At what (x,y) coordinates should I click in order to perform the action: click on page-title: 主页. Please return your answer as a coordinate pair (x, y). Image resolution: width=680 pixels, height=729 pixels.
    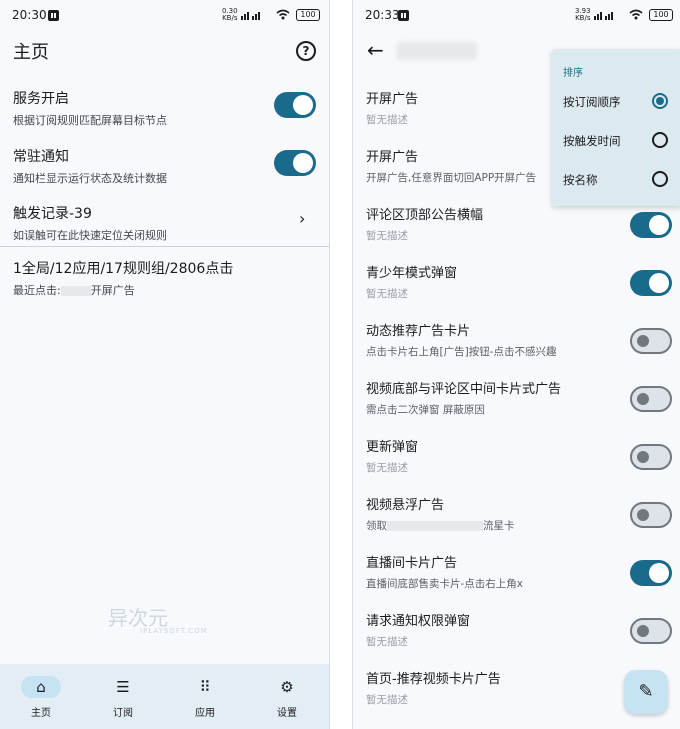
    Looking at the image, I should click on (31, 52).